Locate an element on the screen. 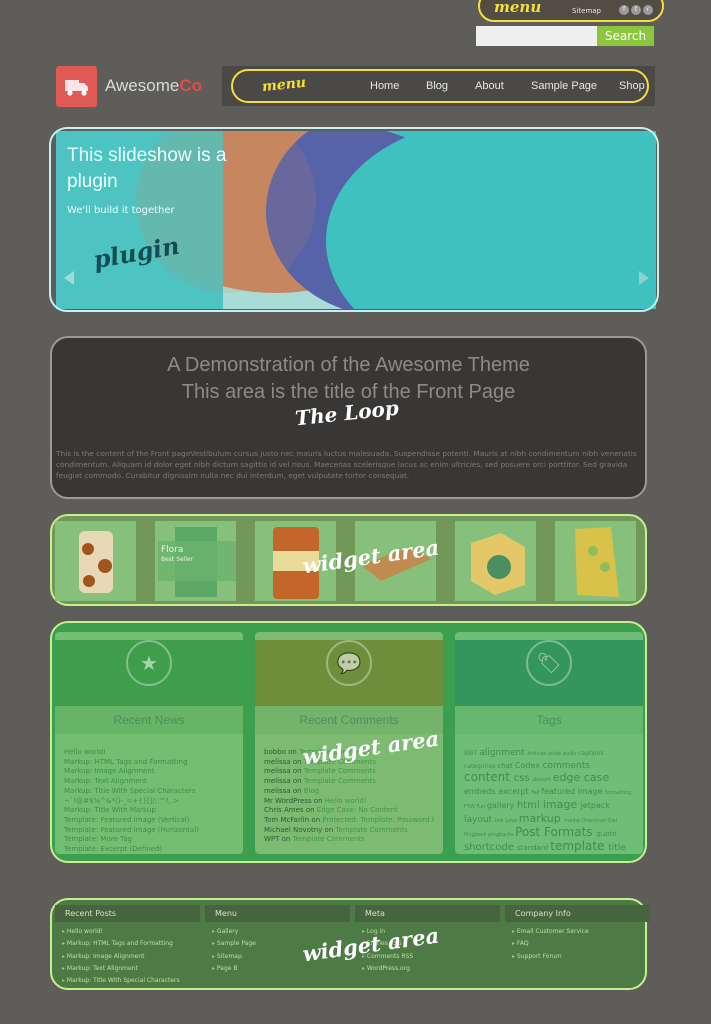  tag-link: Pingback is located at coordinates (476, 835).